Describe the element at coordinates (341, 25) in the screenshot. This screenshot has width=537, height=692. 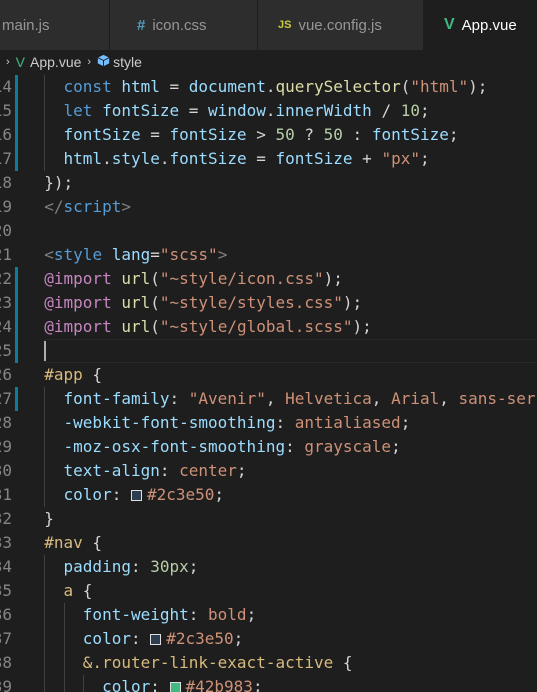
I see `tab-vue-config-js: JS vue.config.js` at that location.